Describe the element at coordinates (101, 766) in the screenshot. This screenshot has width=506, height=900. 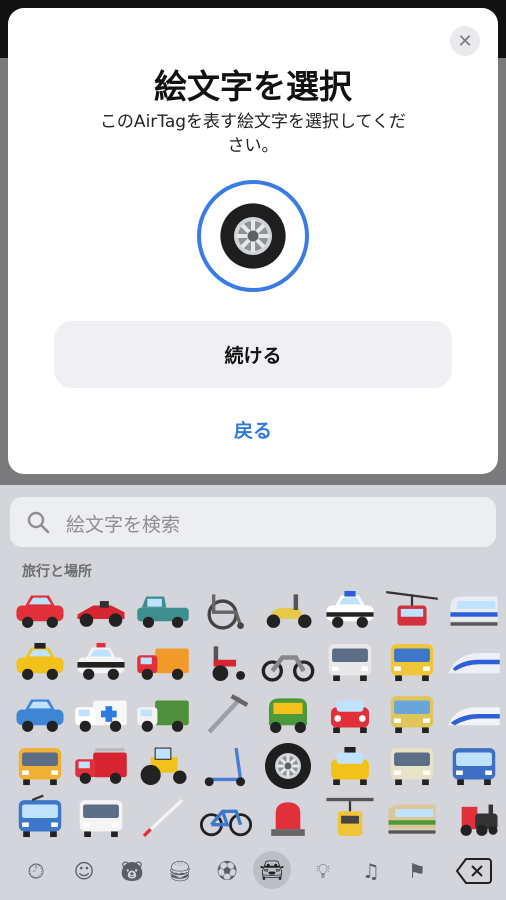
I see `fire-engine-emoji` at that location.